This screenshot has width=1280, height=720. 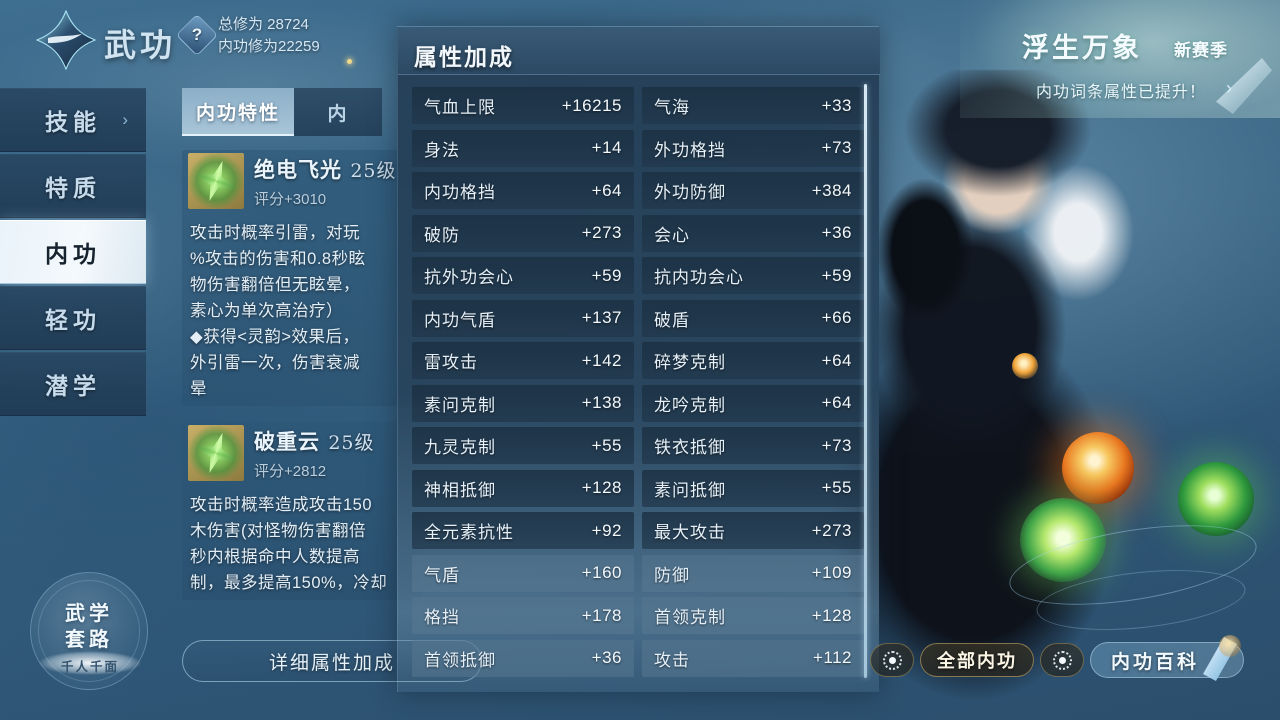 I want to click on attribute-name: 气海, so click(x=672, y=108).